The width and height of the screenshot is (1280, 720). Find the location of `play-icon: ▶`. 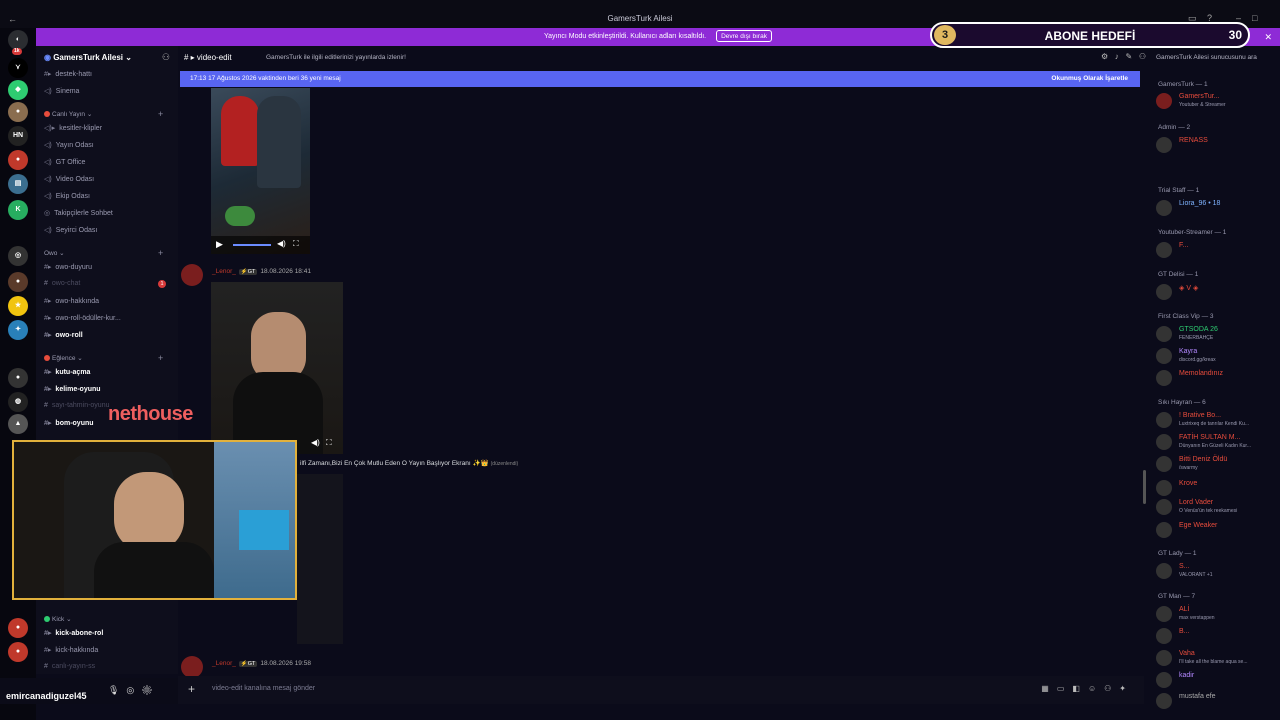

play-icon: ▶ is located at coordinates (219, 244).